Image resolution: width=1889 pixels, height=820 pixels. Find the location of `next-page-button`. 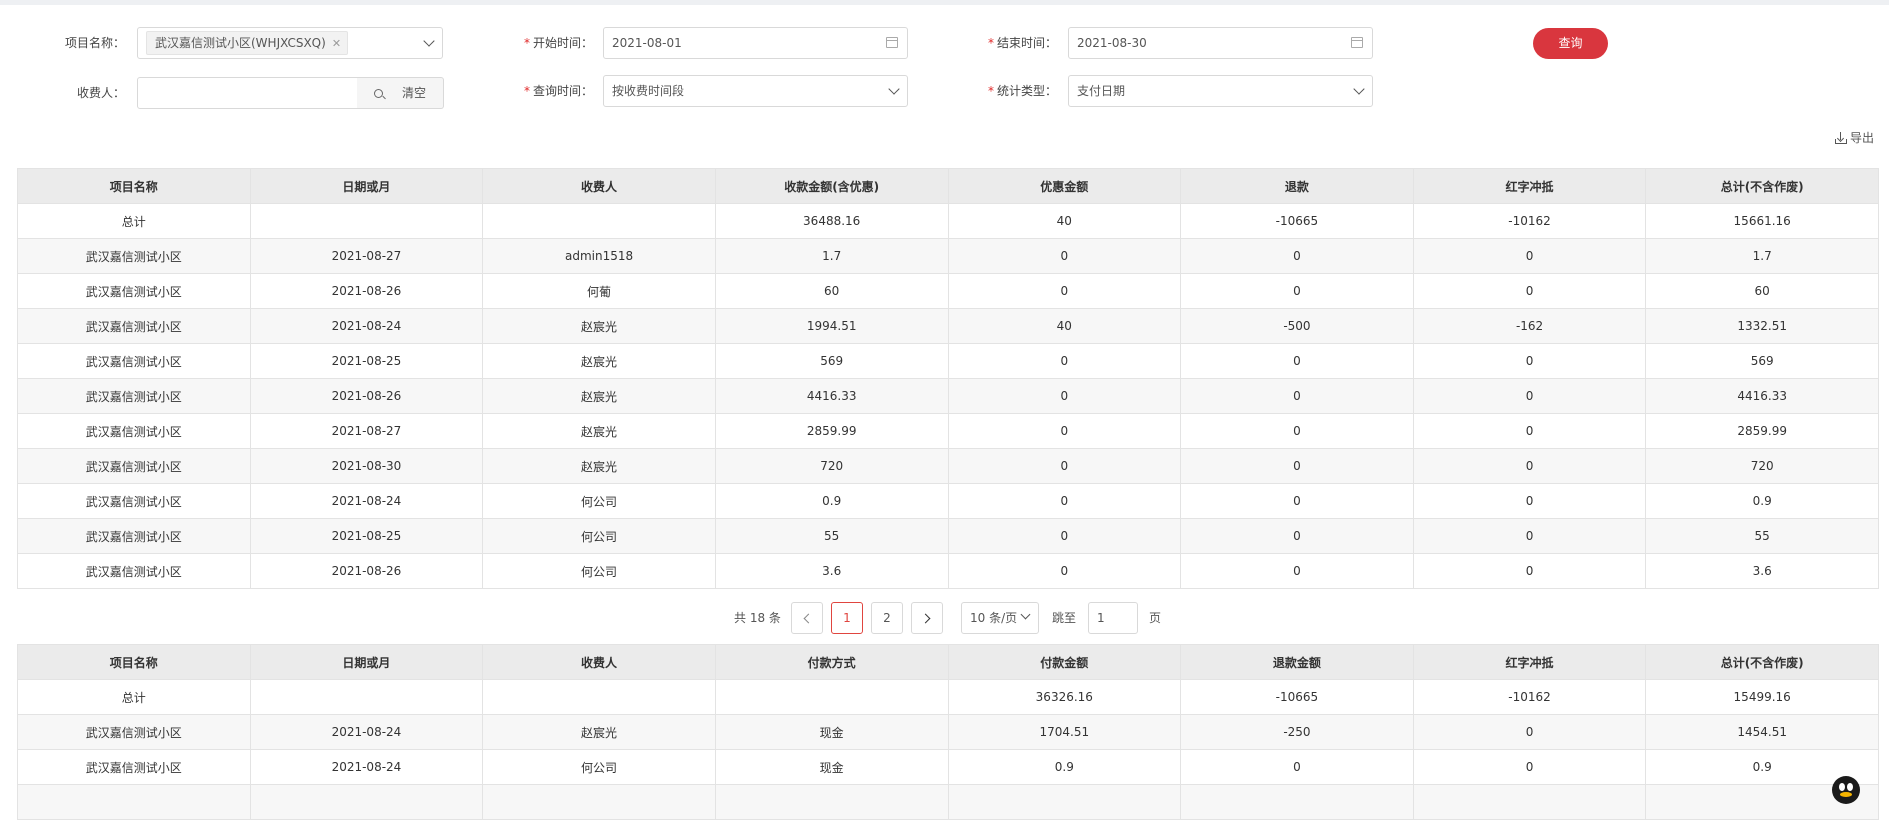

next-page-button is located at coordinates (927, 618).